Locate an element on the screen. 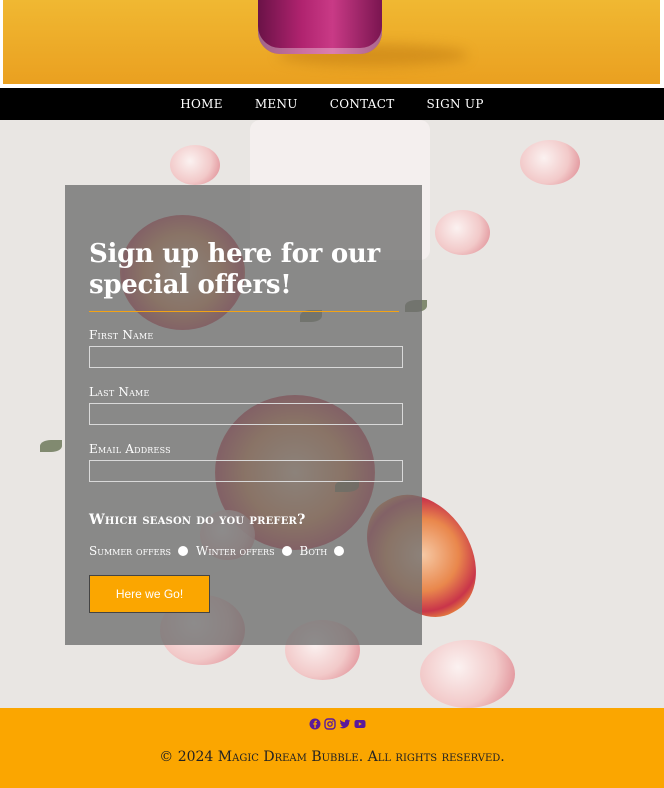  social-icons is located at coordinates (337, 722).